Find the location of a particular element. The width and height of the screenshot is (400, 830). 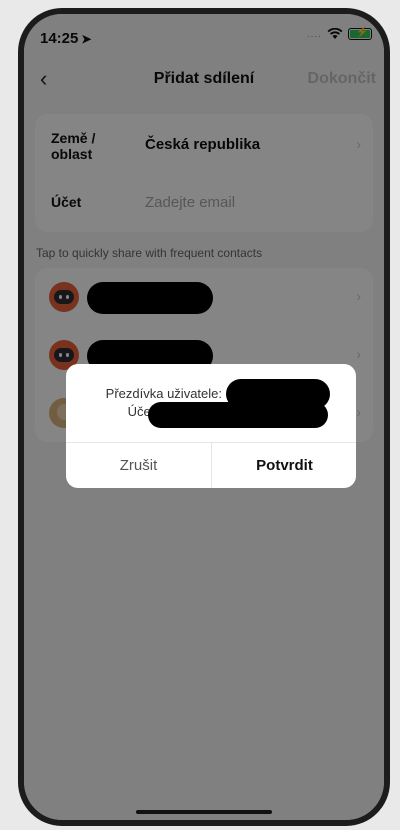

home-indicator is located at coordinates (204, 812).